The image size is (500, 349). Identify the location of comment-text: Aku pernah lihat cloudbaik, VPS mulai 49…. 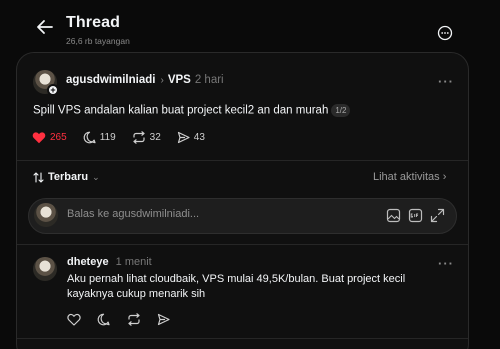
(236, 286).